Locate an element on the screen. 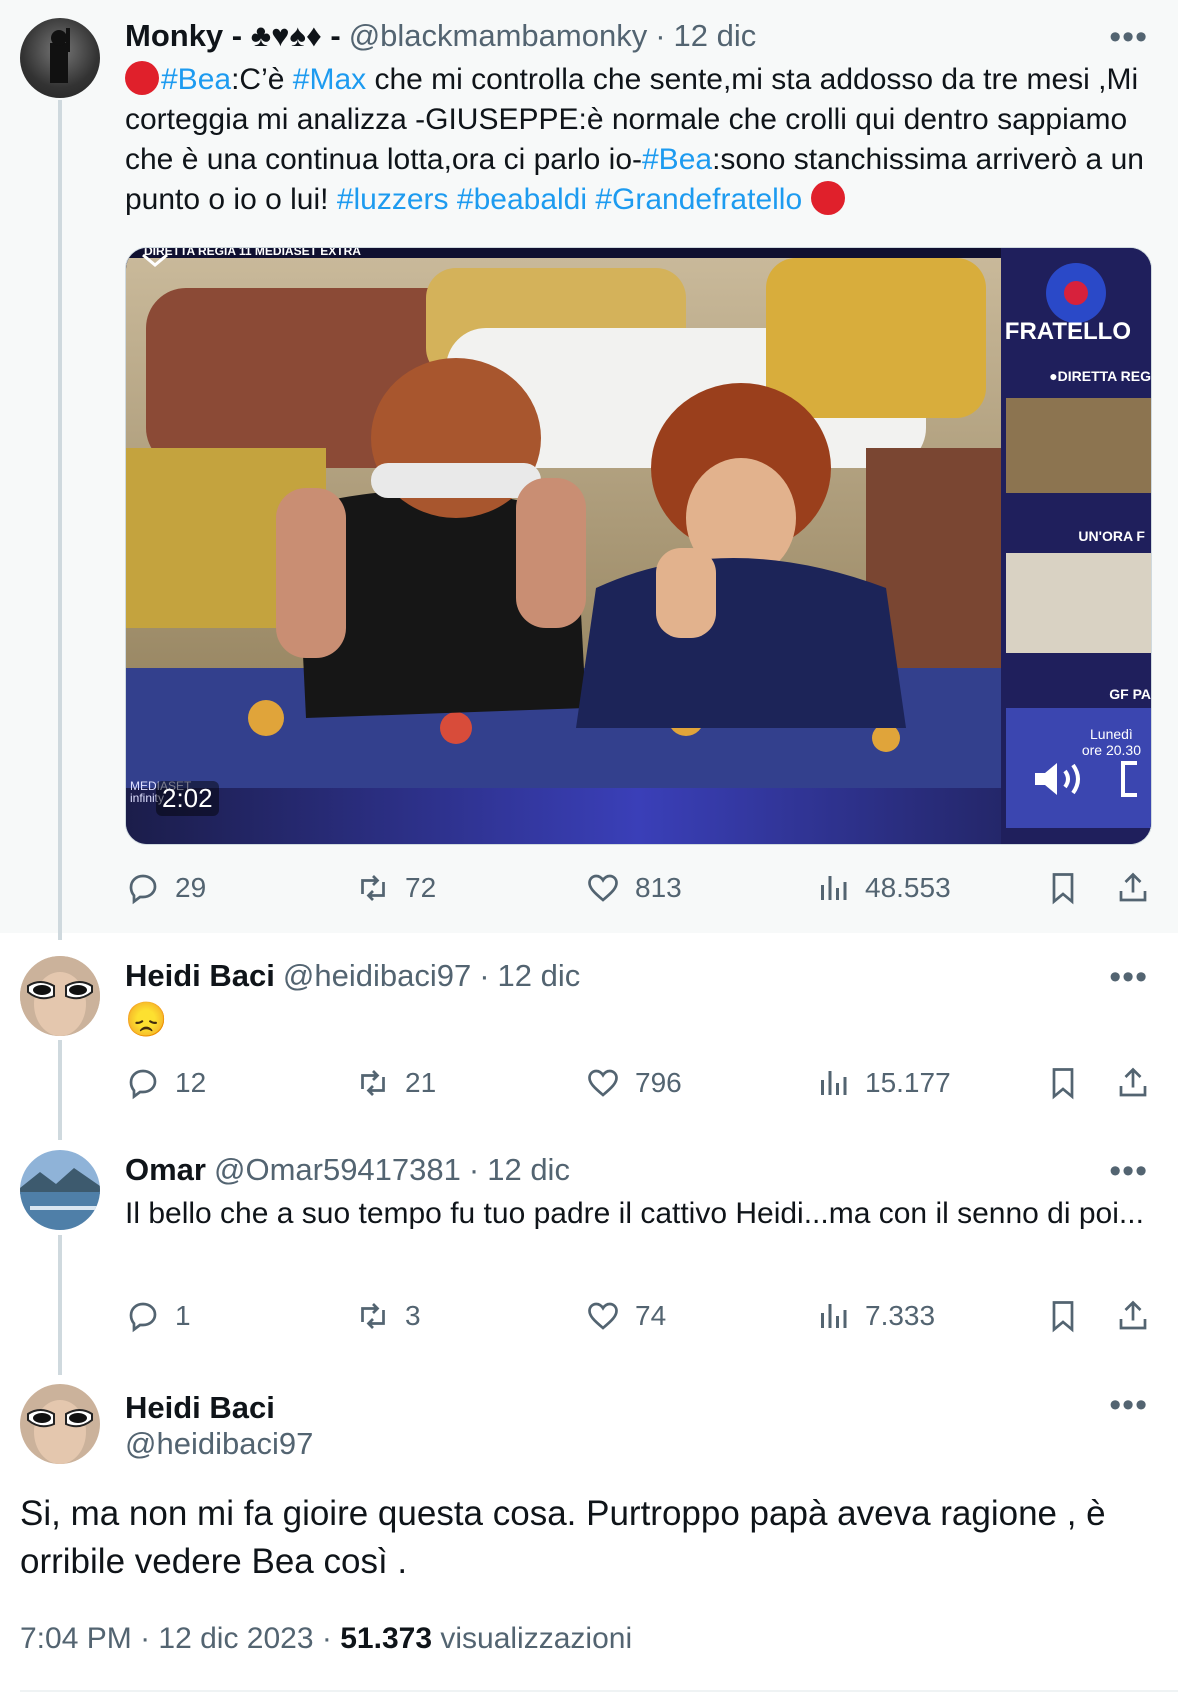 The image size is (1178, 1700). views-total: 51.373 is located at coordinates (386, 1638).